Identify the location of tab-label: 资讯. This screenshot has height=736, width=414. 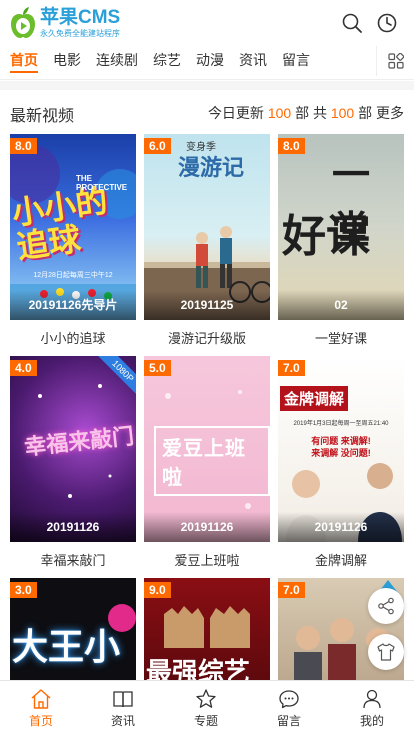
(122, 721).